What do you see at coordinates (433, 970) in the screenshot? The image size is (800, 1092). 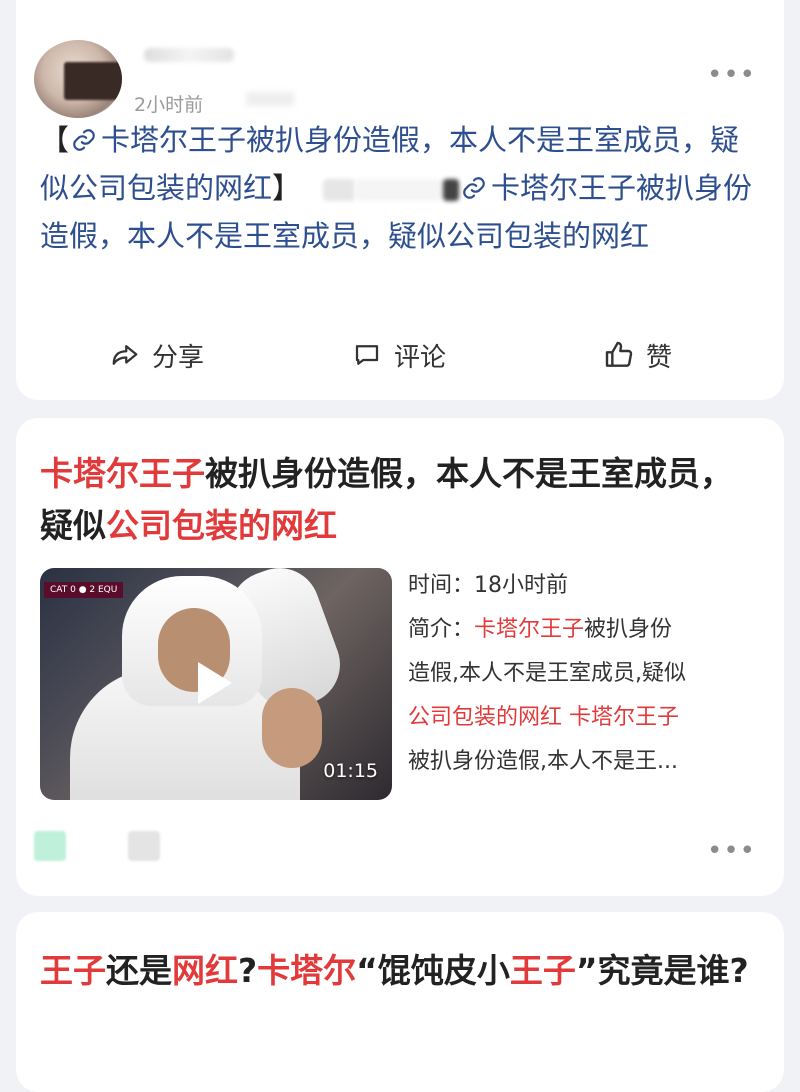 I see `title-text: “馄饨皮小` at bounding box center [433, 970].